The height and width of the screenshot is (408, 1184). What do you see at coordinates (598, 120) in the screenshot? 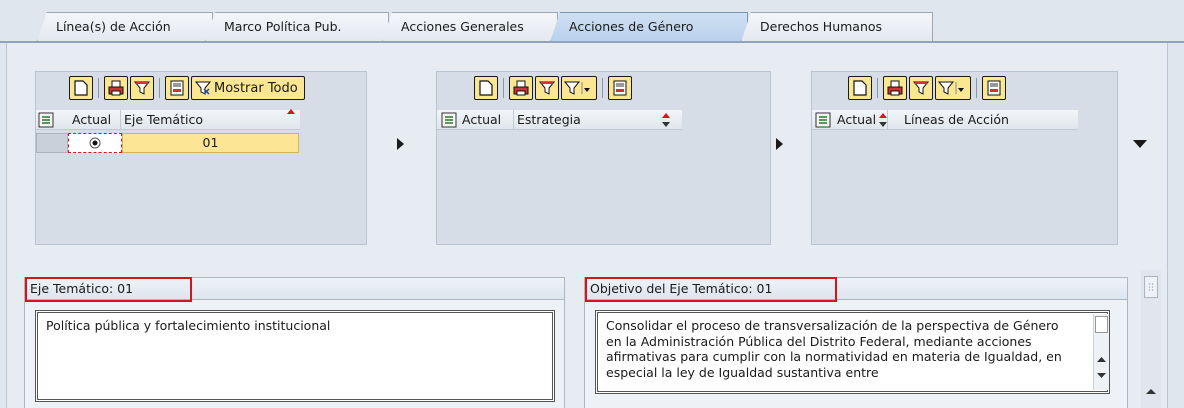
I see `col-estrategia: Estrategia` at bounding box center [598, 120].